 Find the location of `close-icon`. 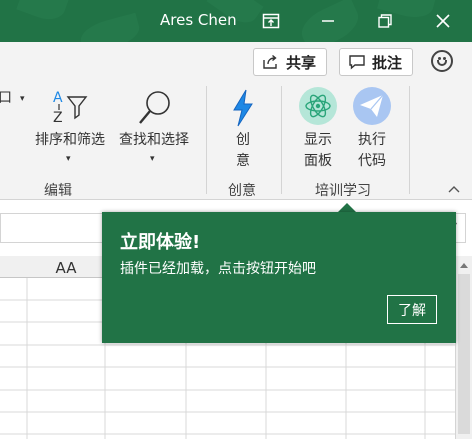

close-icon is located at coordinates (443, 21).